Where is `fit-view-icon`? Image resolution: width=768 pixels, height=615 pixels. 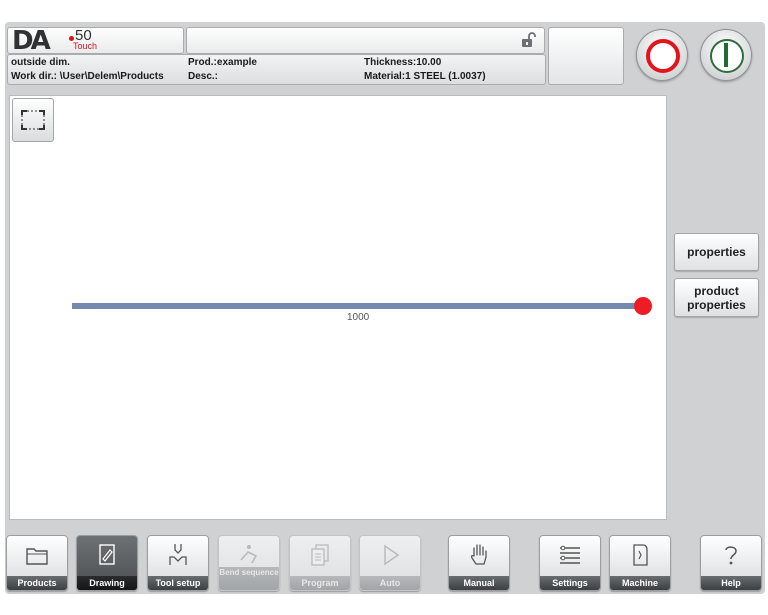
fit-view-icon is located at coordinates (33, 120).